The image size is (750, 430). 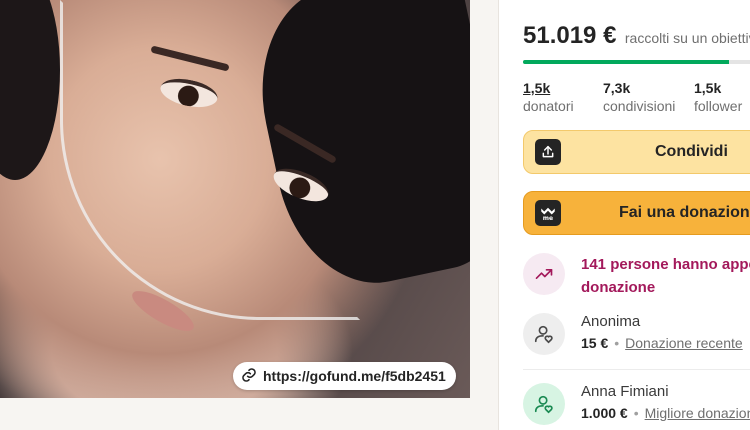 What do you see at coordinates (604, 413) in the screenshot?
I see `donation-amount: 1.000 €` at bounding box center [604, 413].